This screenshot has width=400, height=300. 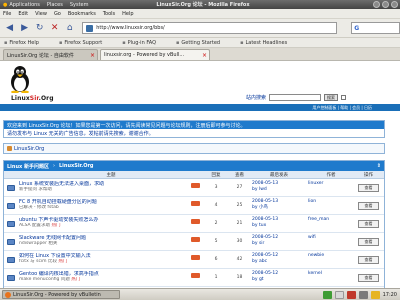 What do you see at coordinates (7, 14) in the screenshot?
I see `menu-file: File` at bounding box center [7, 14].